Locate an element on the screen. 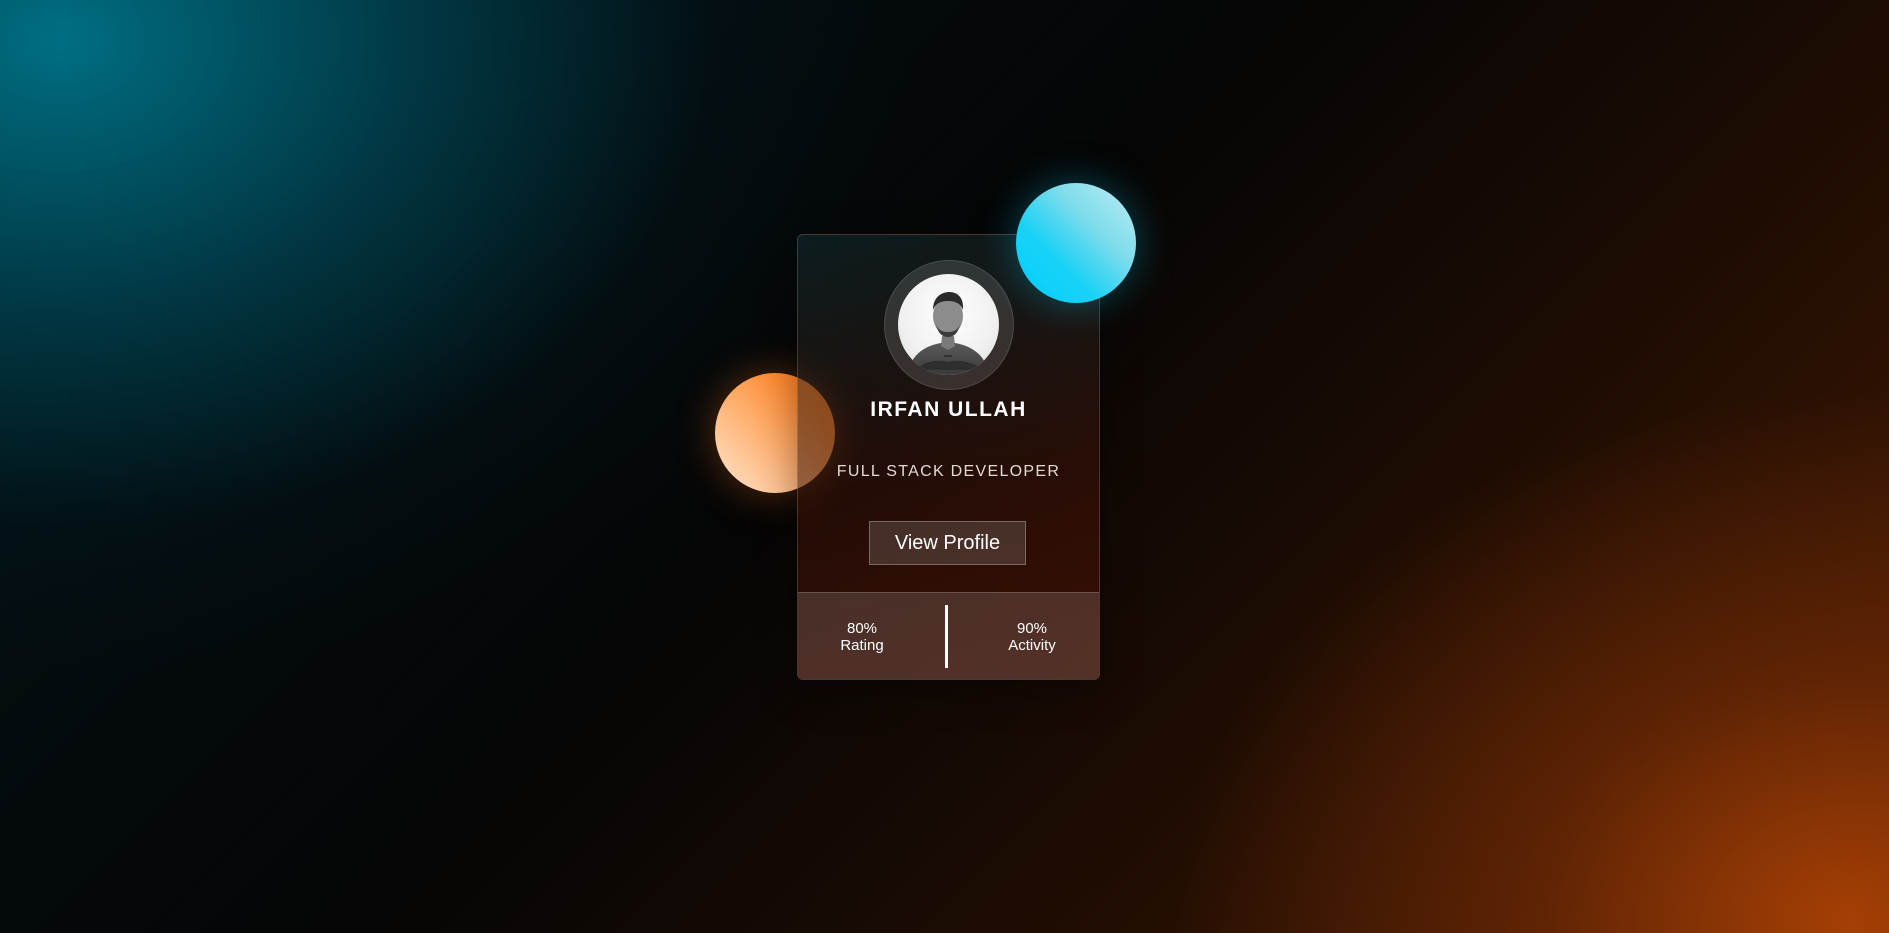  stat-activity-value: 90% is located at coordinates (1032, 628).